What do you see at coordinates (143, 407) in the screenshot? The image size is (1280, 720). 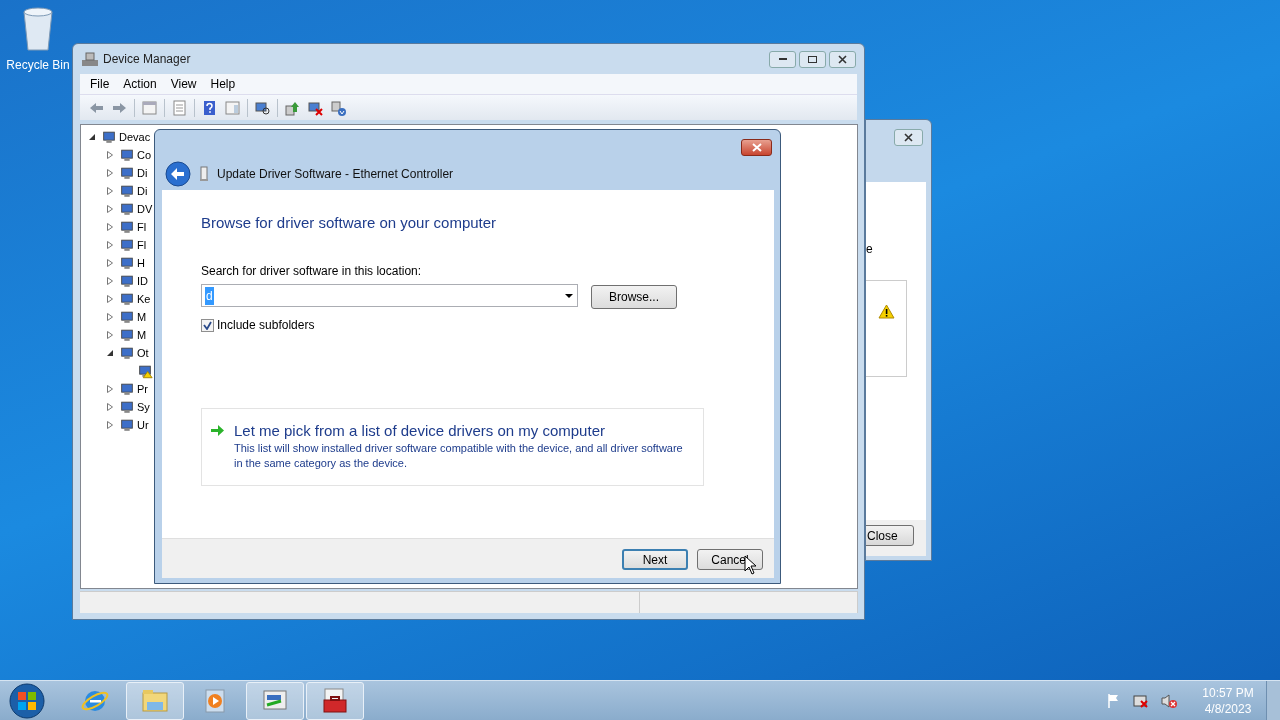 I see `tree-item: Sy` at bounding box center [143, 407].